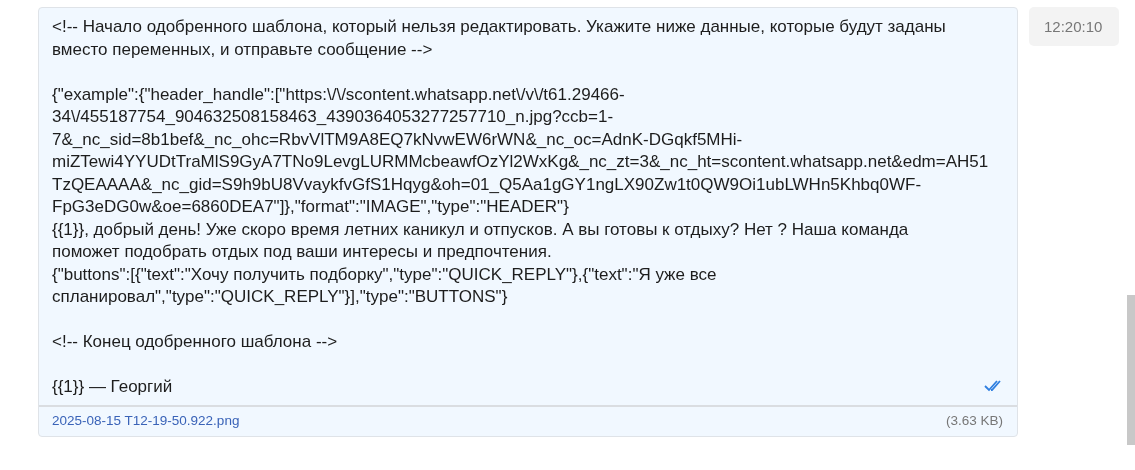 This screenshot has height=470, width=1135. I want to click on file-size: (3.63 KB), so click(974, 420).